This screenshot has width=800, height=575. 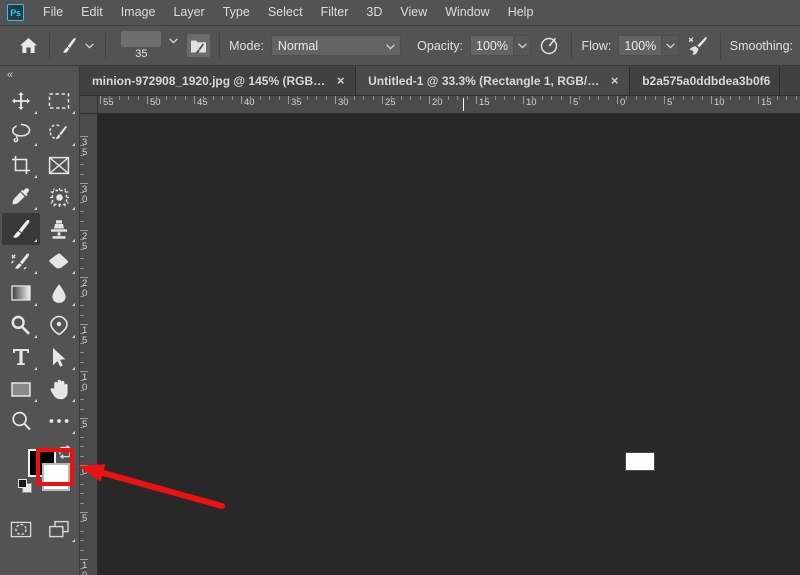 What do you see at coordinates (59, 389) in the screenshot?
I see `tool-hand` at bounding box center [59, 389].